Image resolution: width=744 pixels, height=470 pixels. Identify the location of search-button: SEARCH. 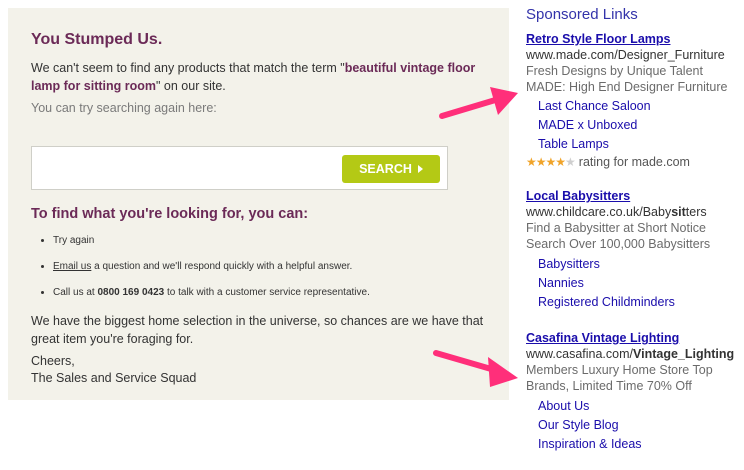
(391, 169).